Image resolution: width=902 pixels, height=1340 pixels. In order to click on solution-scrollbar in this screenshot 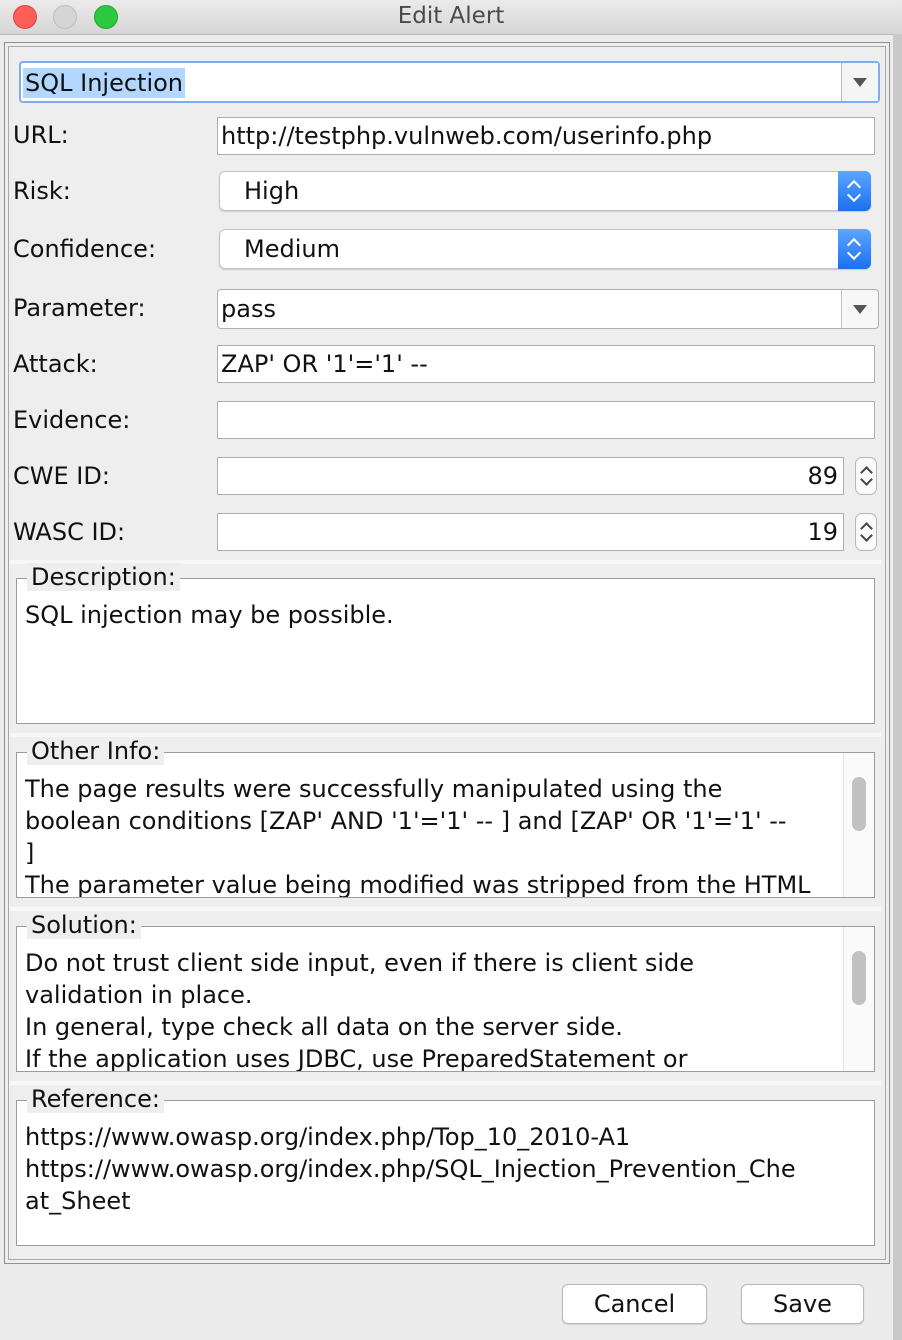, I will do `click(858, 999)`.